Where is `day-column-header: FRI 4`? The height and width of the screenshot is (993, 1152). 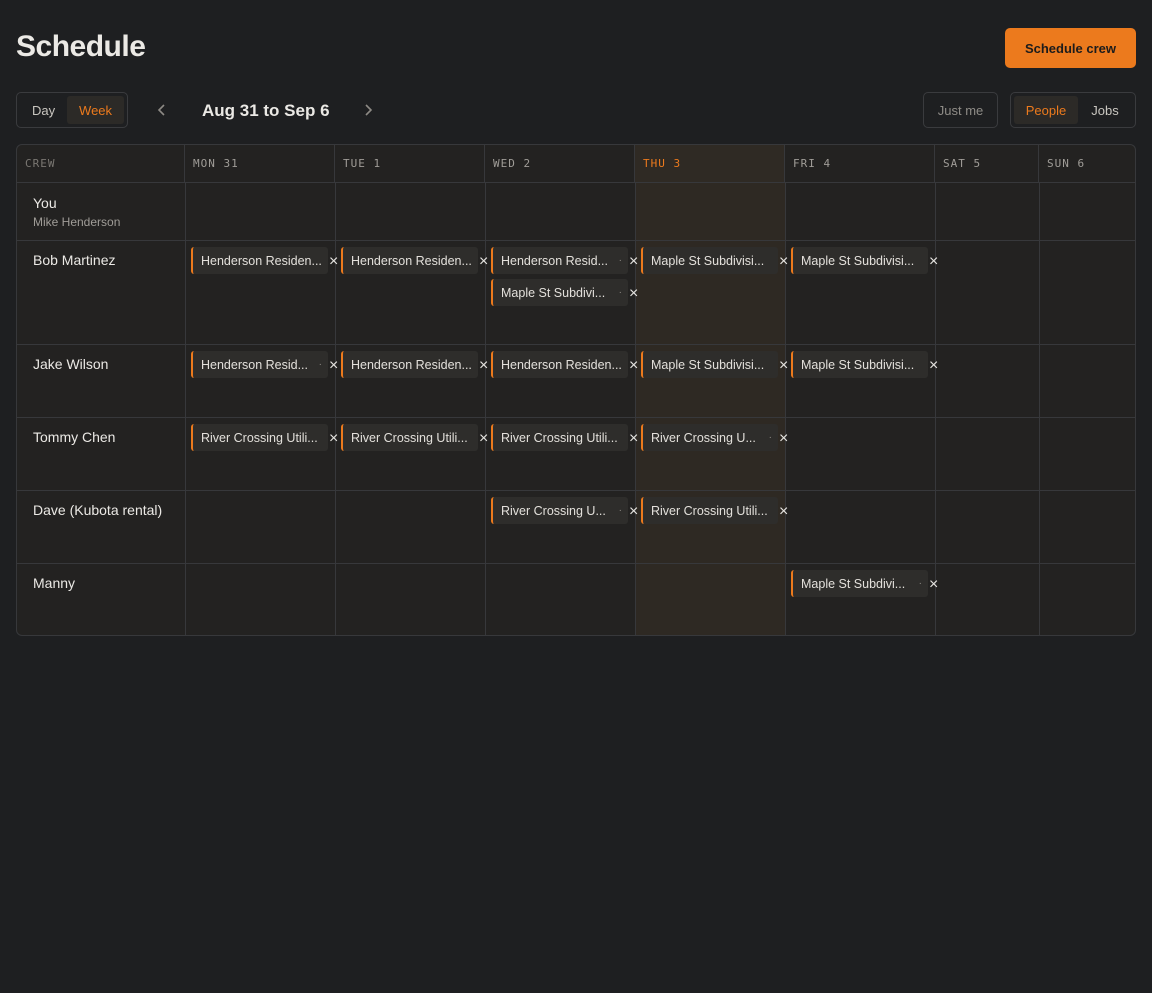
day-column-header: FRI 4 is located at coordinates (860, 164).